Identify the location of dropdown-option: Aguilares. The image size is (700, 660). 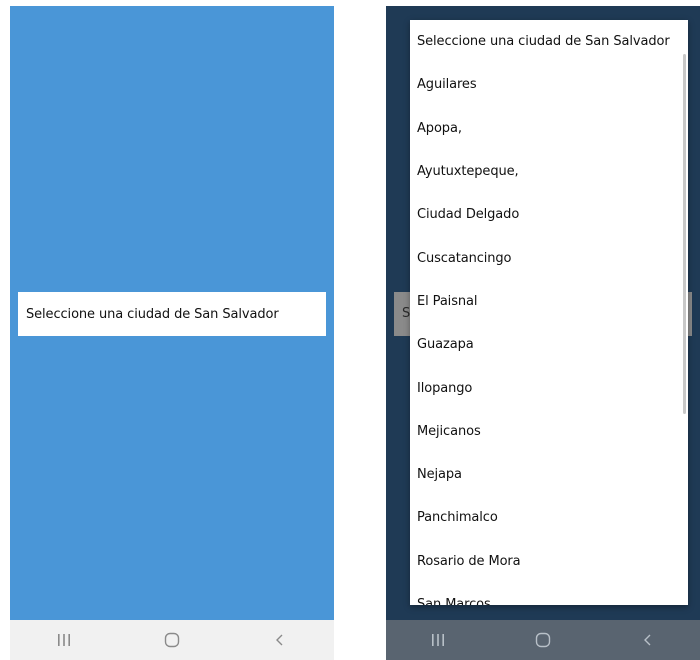
(549, 84).